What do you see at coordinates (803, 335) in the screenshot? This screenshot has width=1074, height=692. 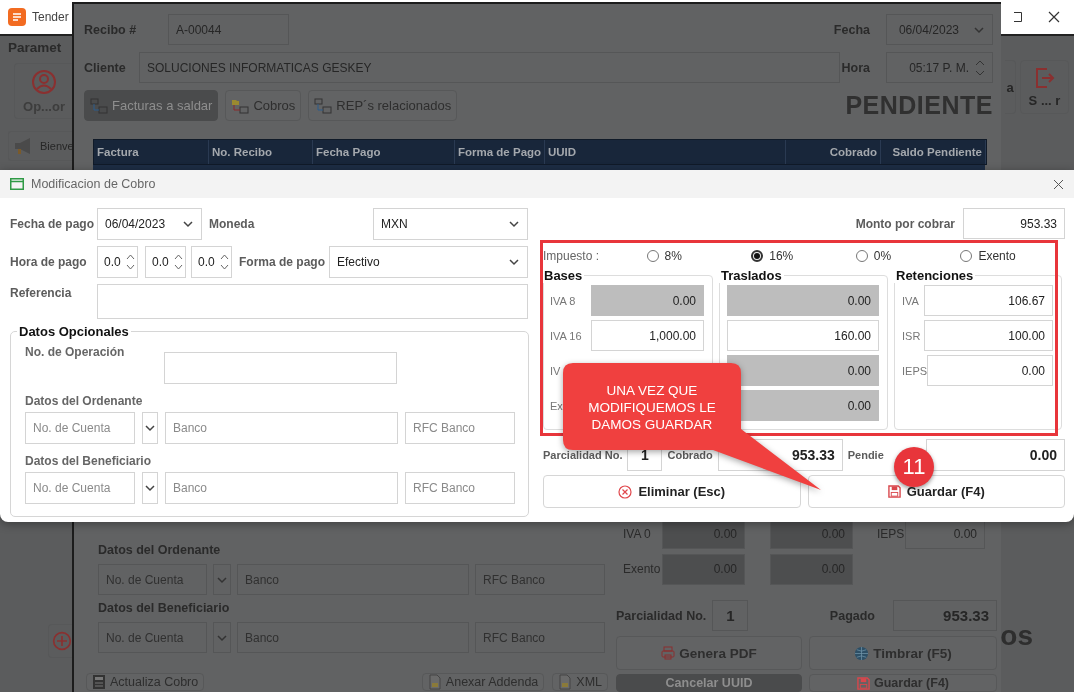 I see `amount-field: 160.00` at bounding box center [803, 335].